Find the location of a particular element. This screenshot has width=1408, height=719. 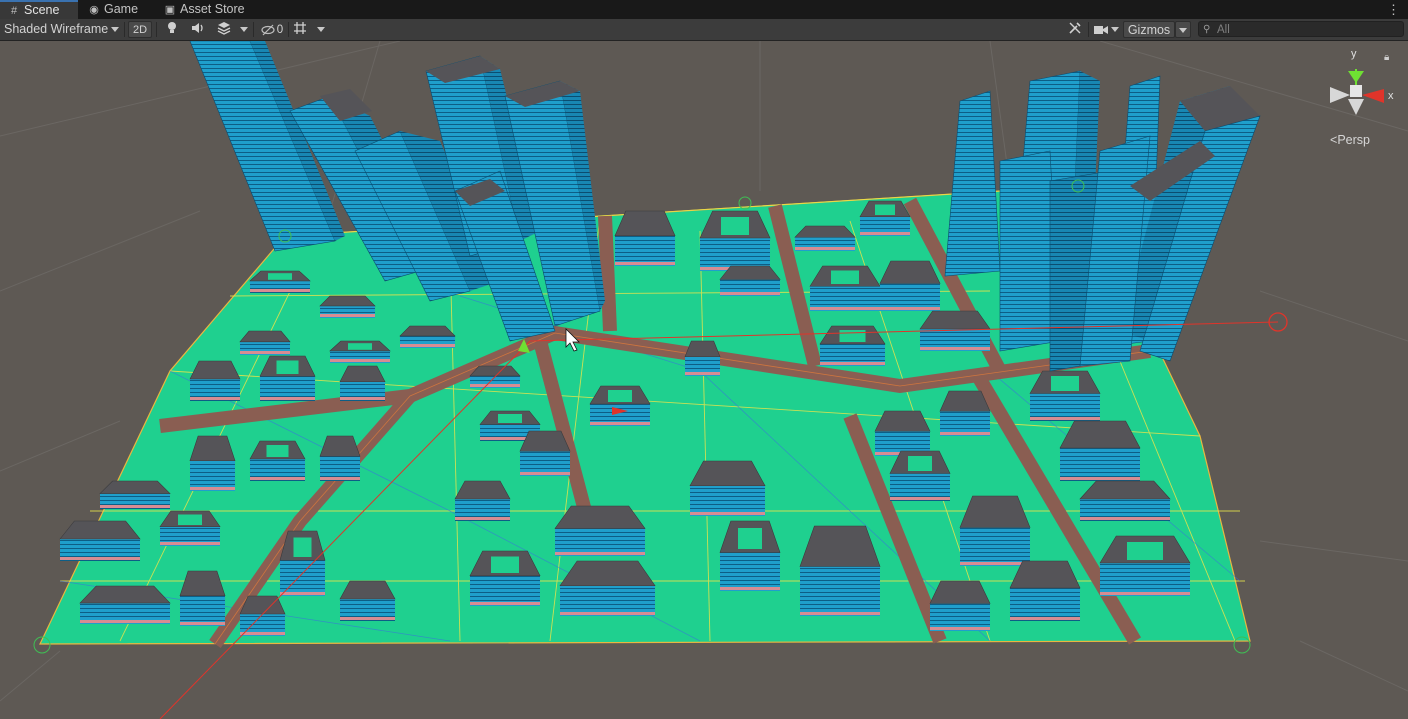

search-placeholder: All is located at coordinates (1223, 30).